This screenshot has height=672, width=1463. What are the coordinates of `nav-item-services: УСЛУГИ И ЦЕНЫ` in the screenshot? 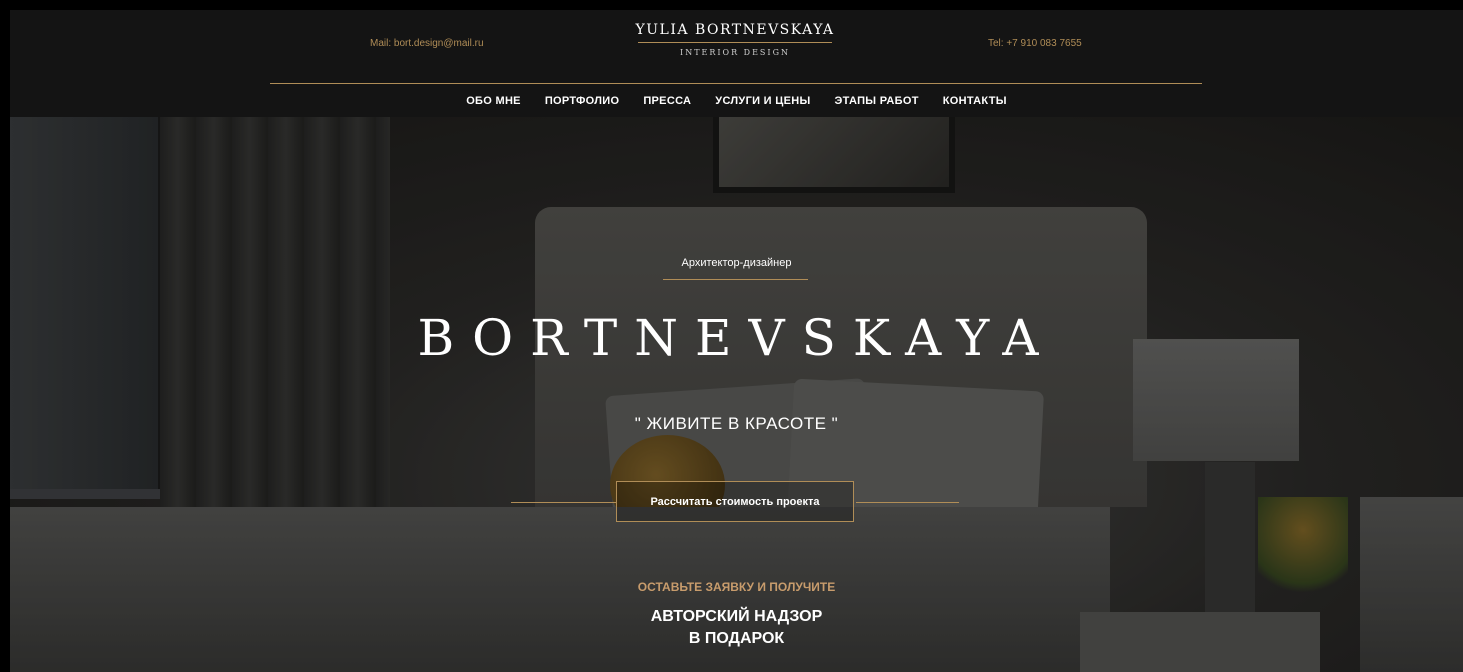 It's located at (762, 101).